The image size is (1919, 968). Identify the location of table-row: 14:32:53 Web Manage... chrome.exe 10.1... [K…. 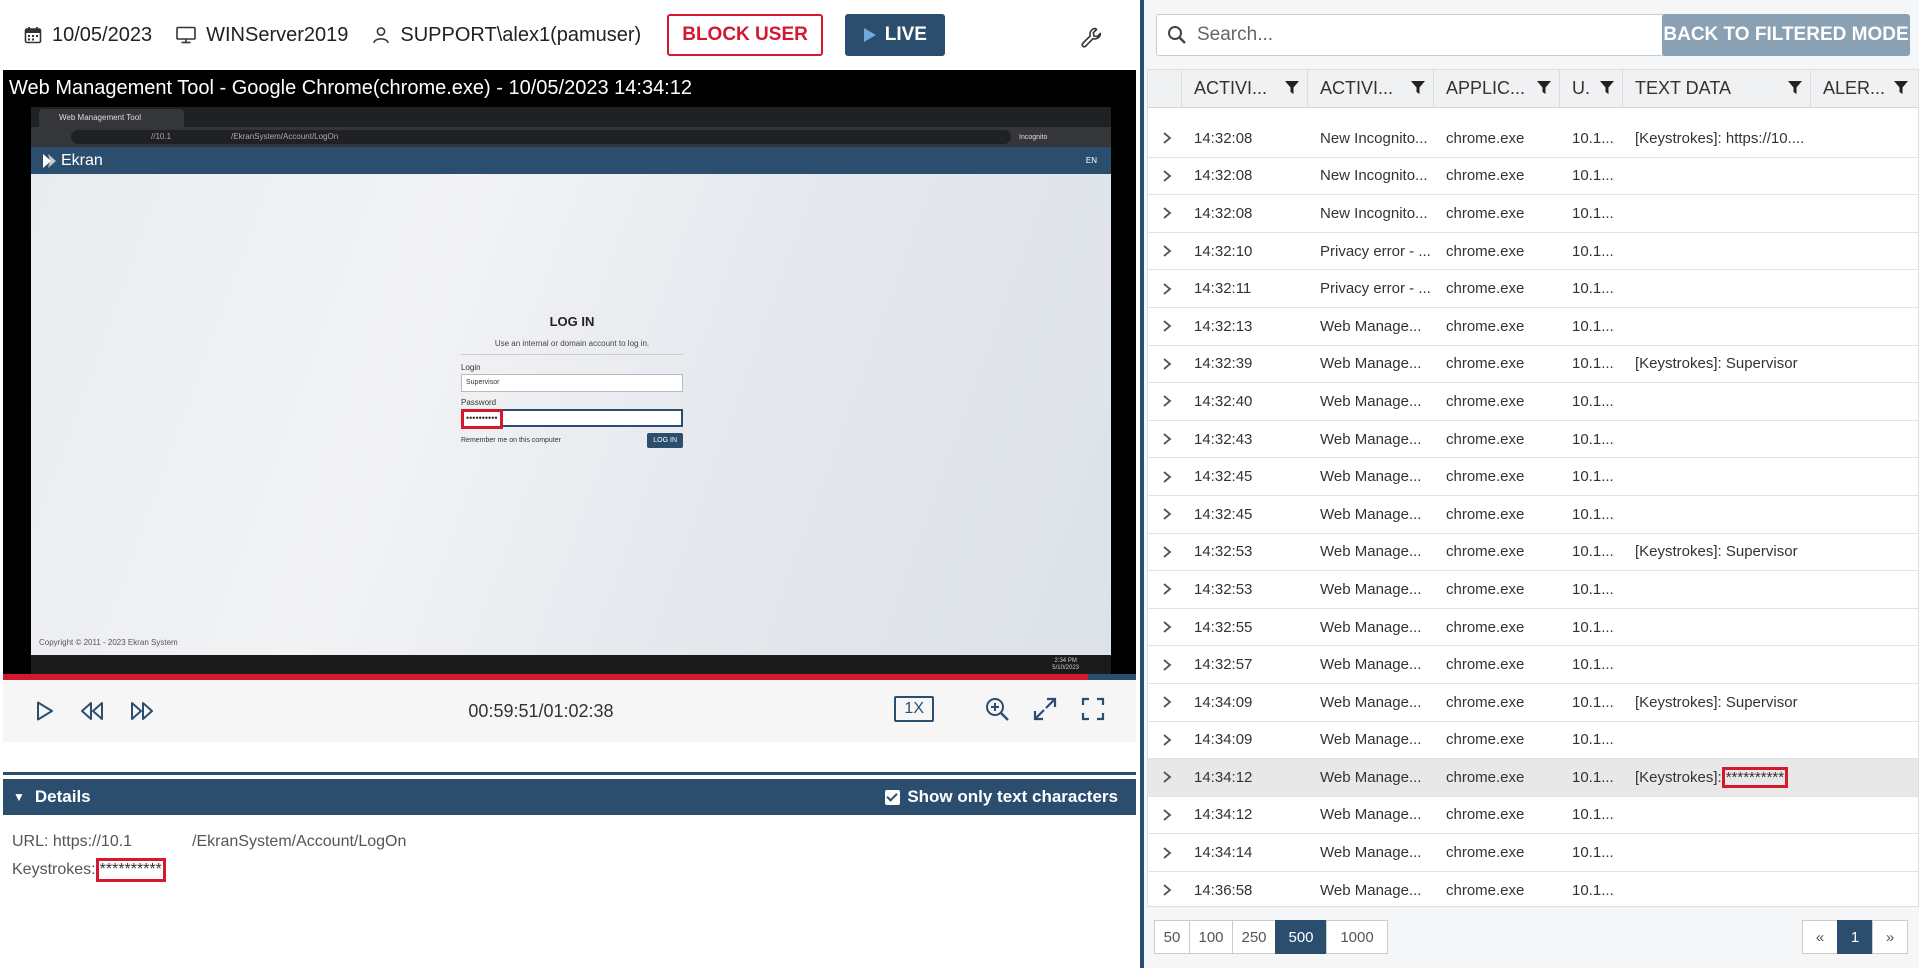
(1533, 553).